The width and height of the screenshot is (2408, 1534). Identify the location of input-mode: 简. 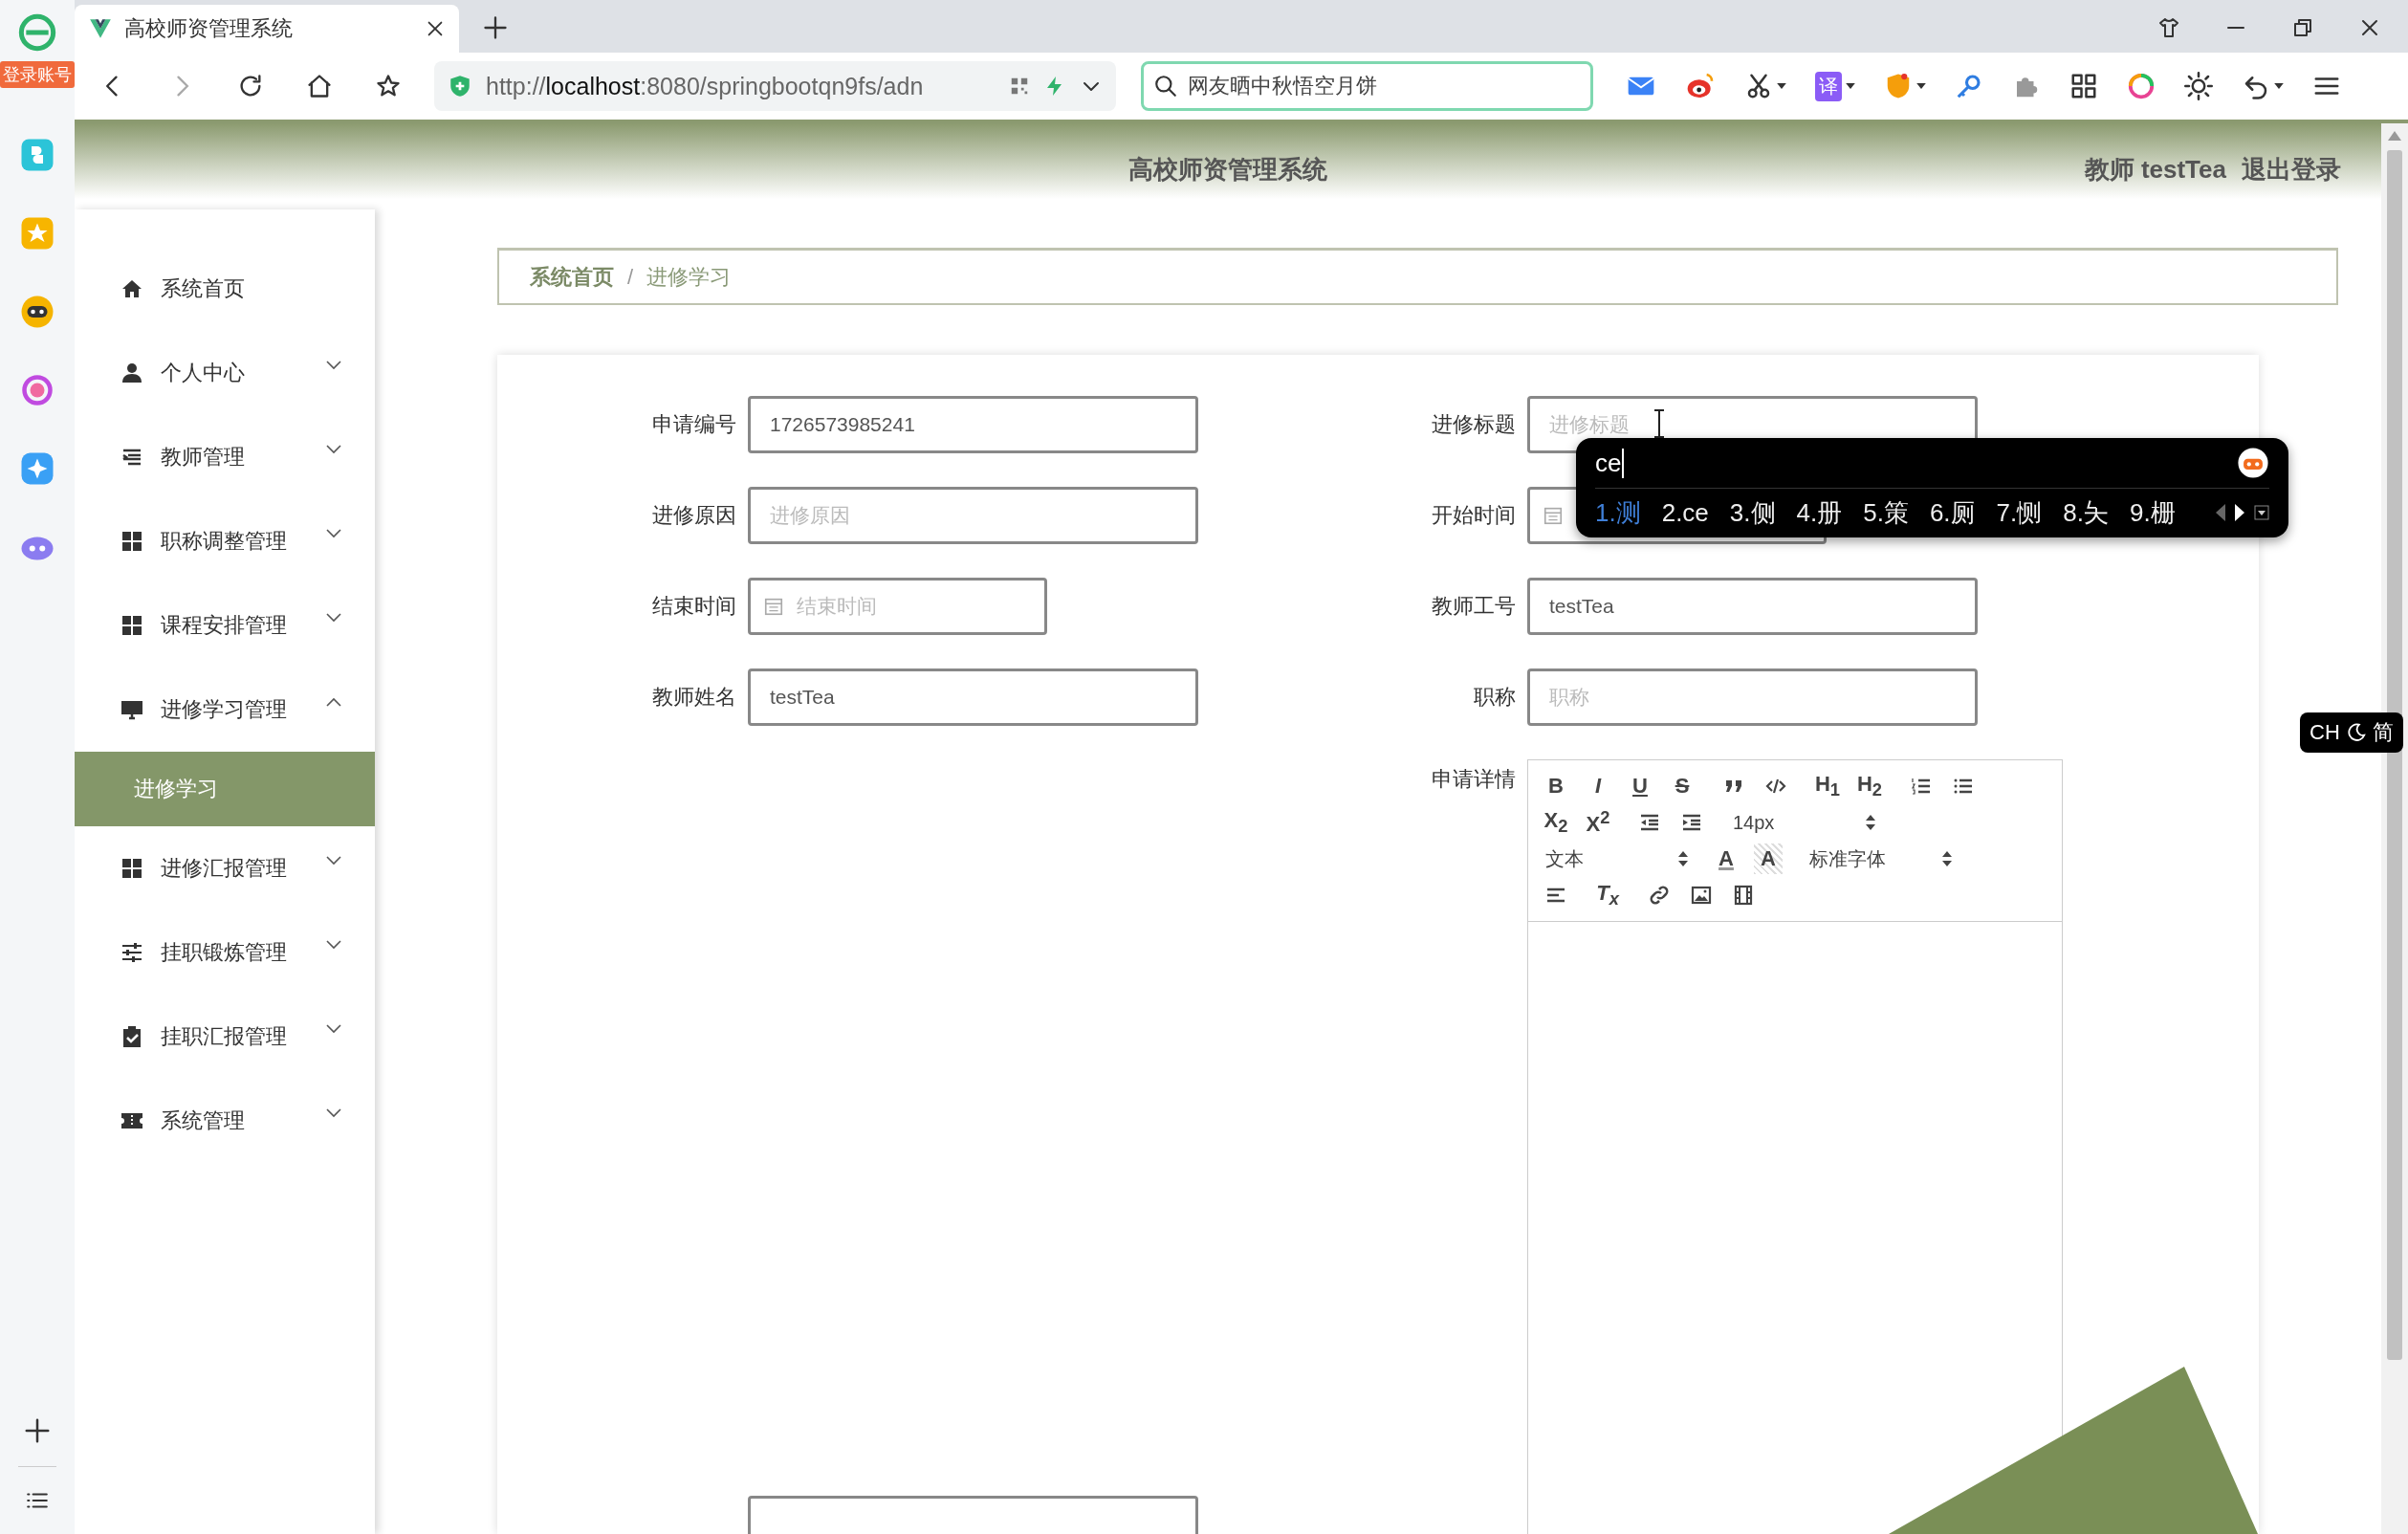
(2383, 732).